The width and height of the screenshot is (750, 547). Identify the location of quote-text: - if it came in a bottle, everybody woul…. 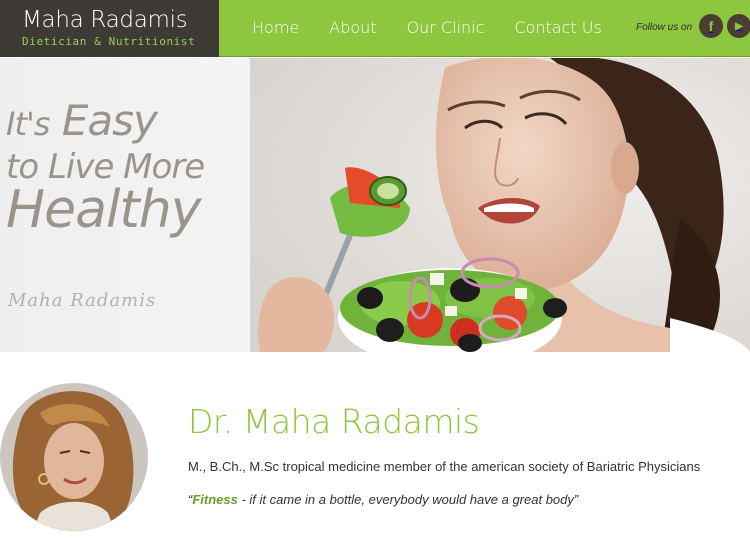
(408, 499).